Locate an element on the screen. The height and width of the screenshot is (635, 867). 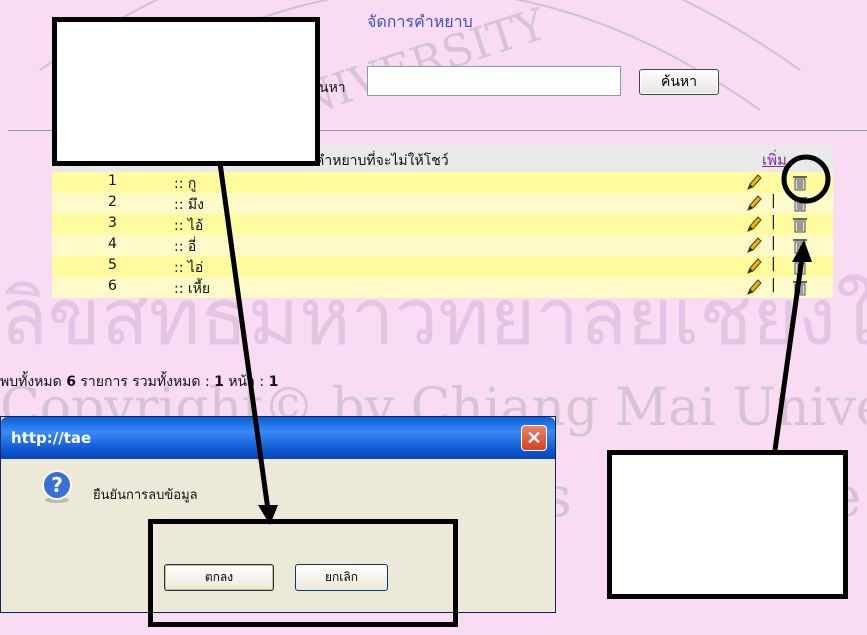
row-index: 1 is located at coordinates (112, 181).